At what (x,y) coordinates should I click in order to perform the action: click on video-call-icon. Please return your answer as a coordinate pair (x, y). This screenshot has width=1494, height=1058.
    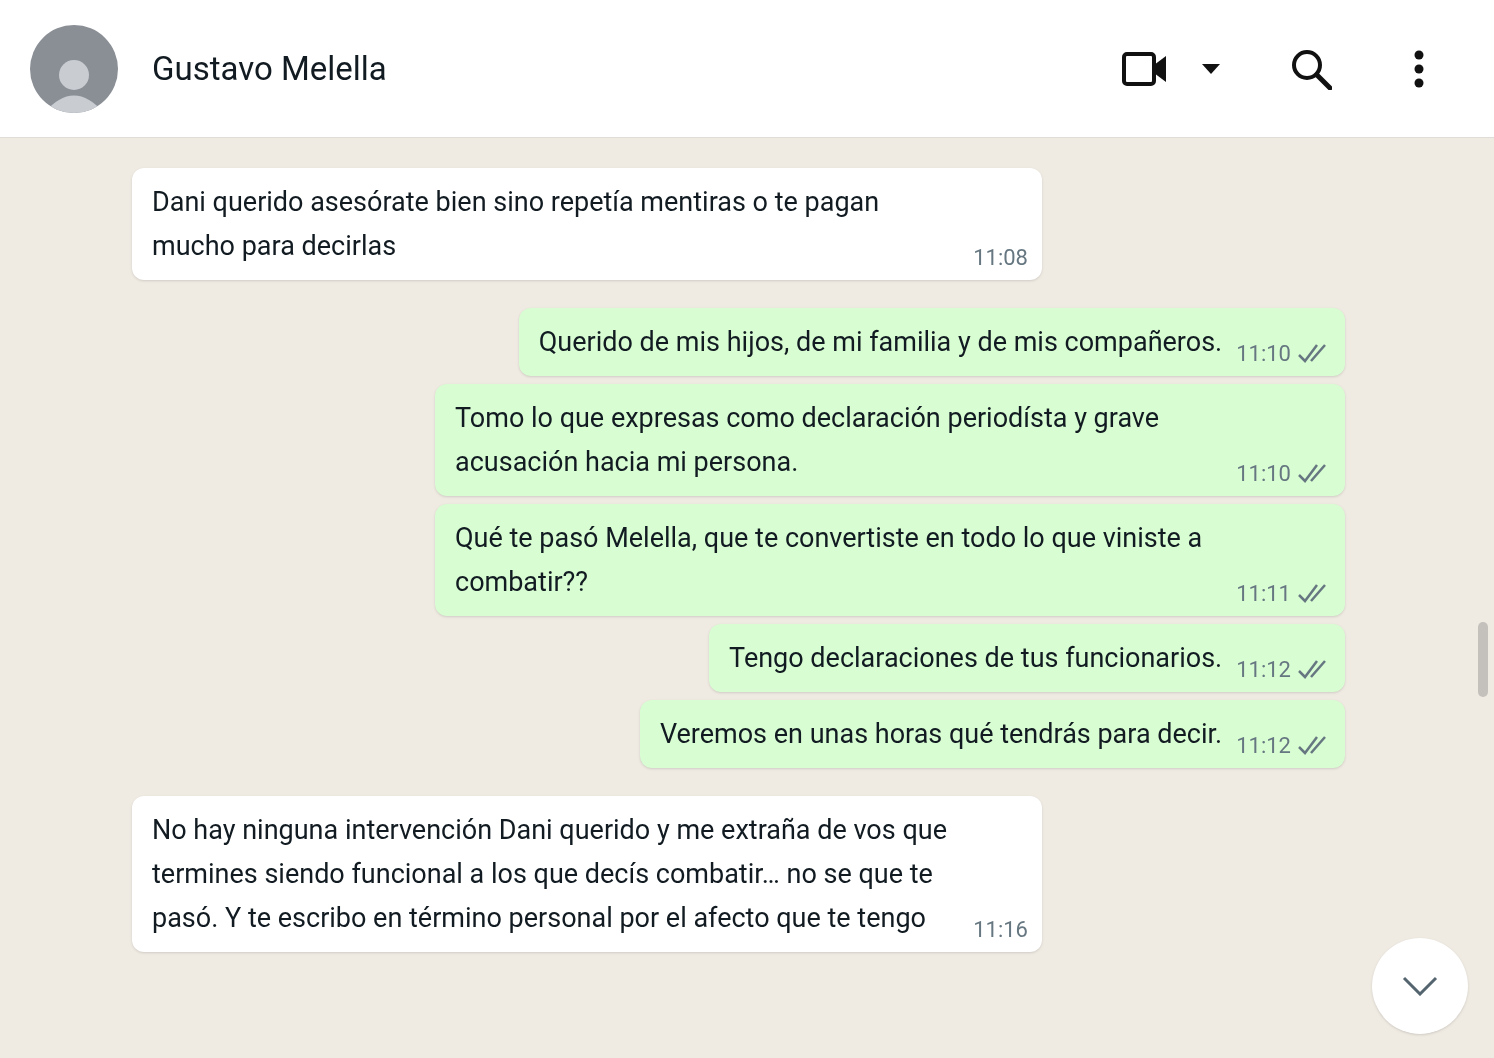
    Looking at the image, I should click on (1145, 68).